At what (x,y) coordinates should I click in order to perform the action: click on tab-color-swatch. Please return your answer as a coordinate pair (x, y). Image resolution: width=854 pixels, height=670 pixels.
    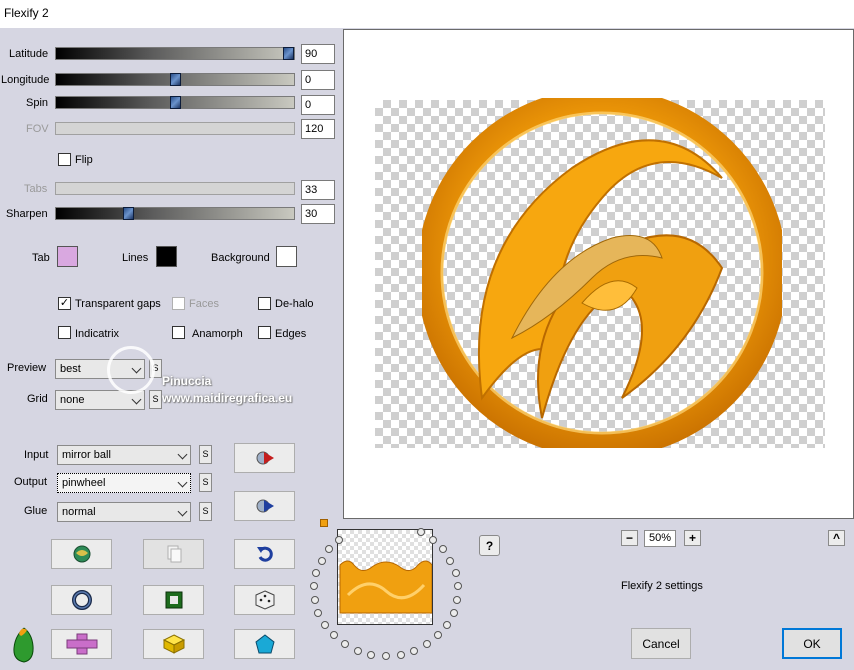
    Looking at the image, I should click on (67, 256).